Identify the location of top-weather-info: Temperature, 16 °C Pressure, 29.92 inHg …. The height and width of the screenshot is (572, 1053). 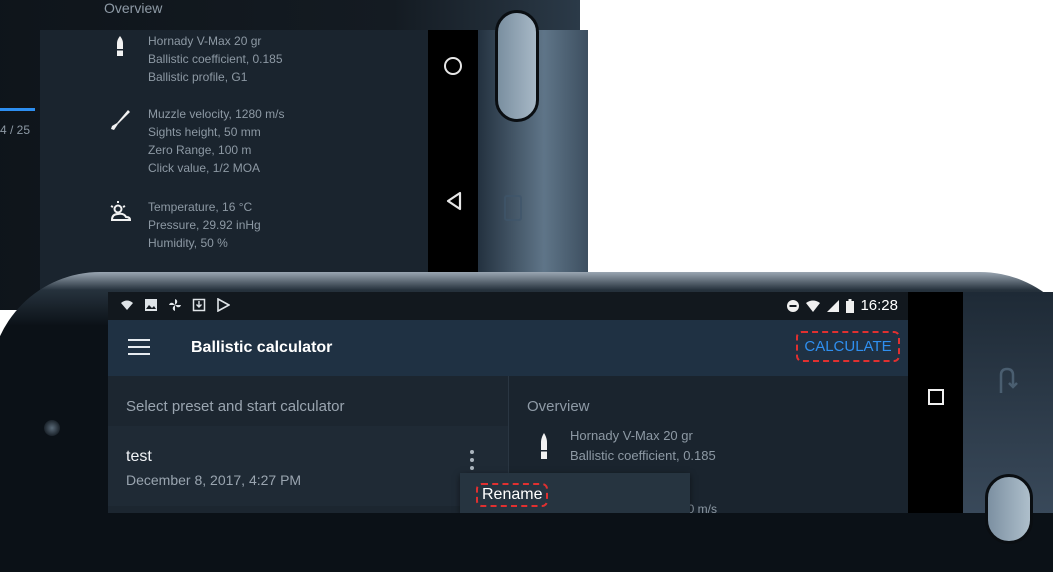
(204, 225).